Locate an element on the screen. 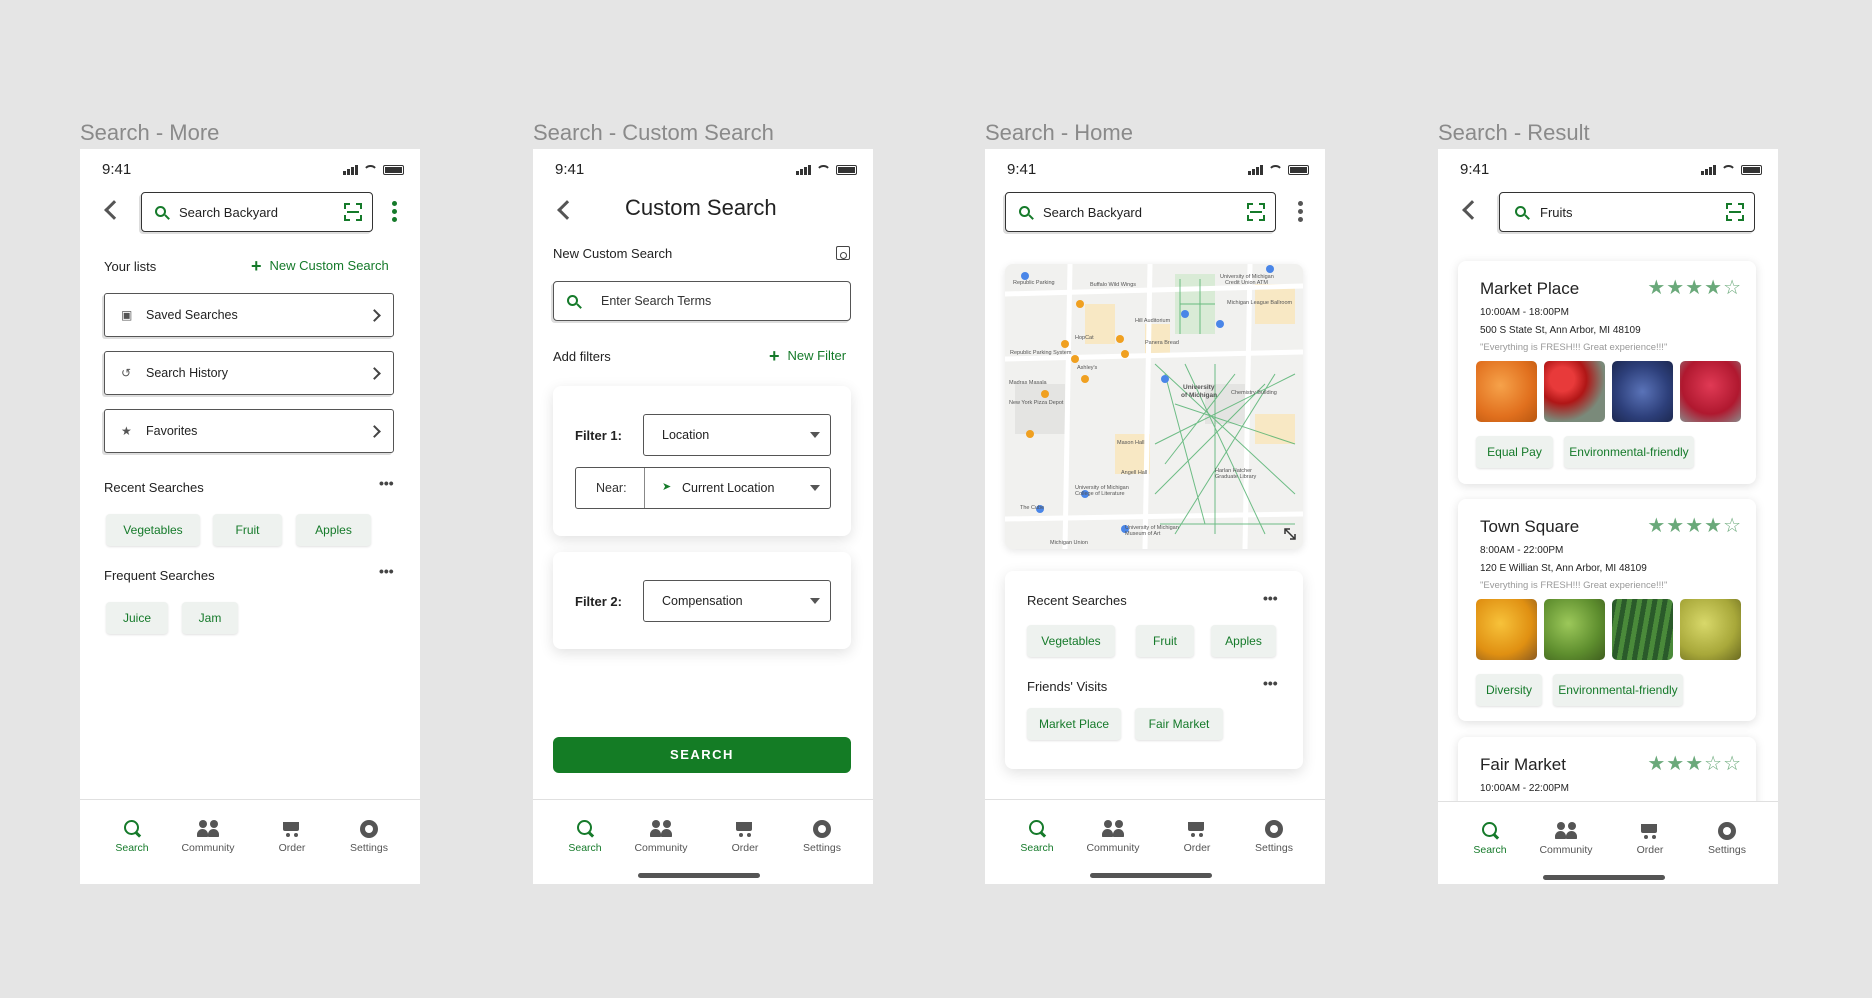 The height and width of the screenshot is (998, 1872). save-icon: ▣ is located at coordinates (127, 315).